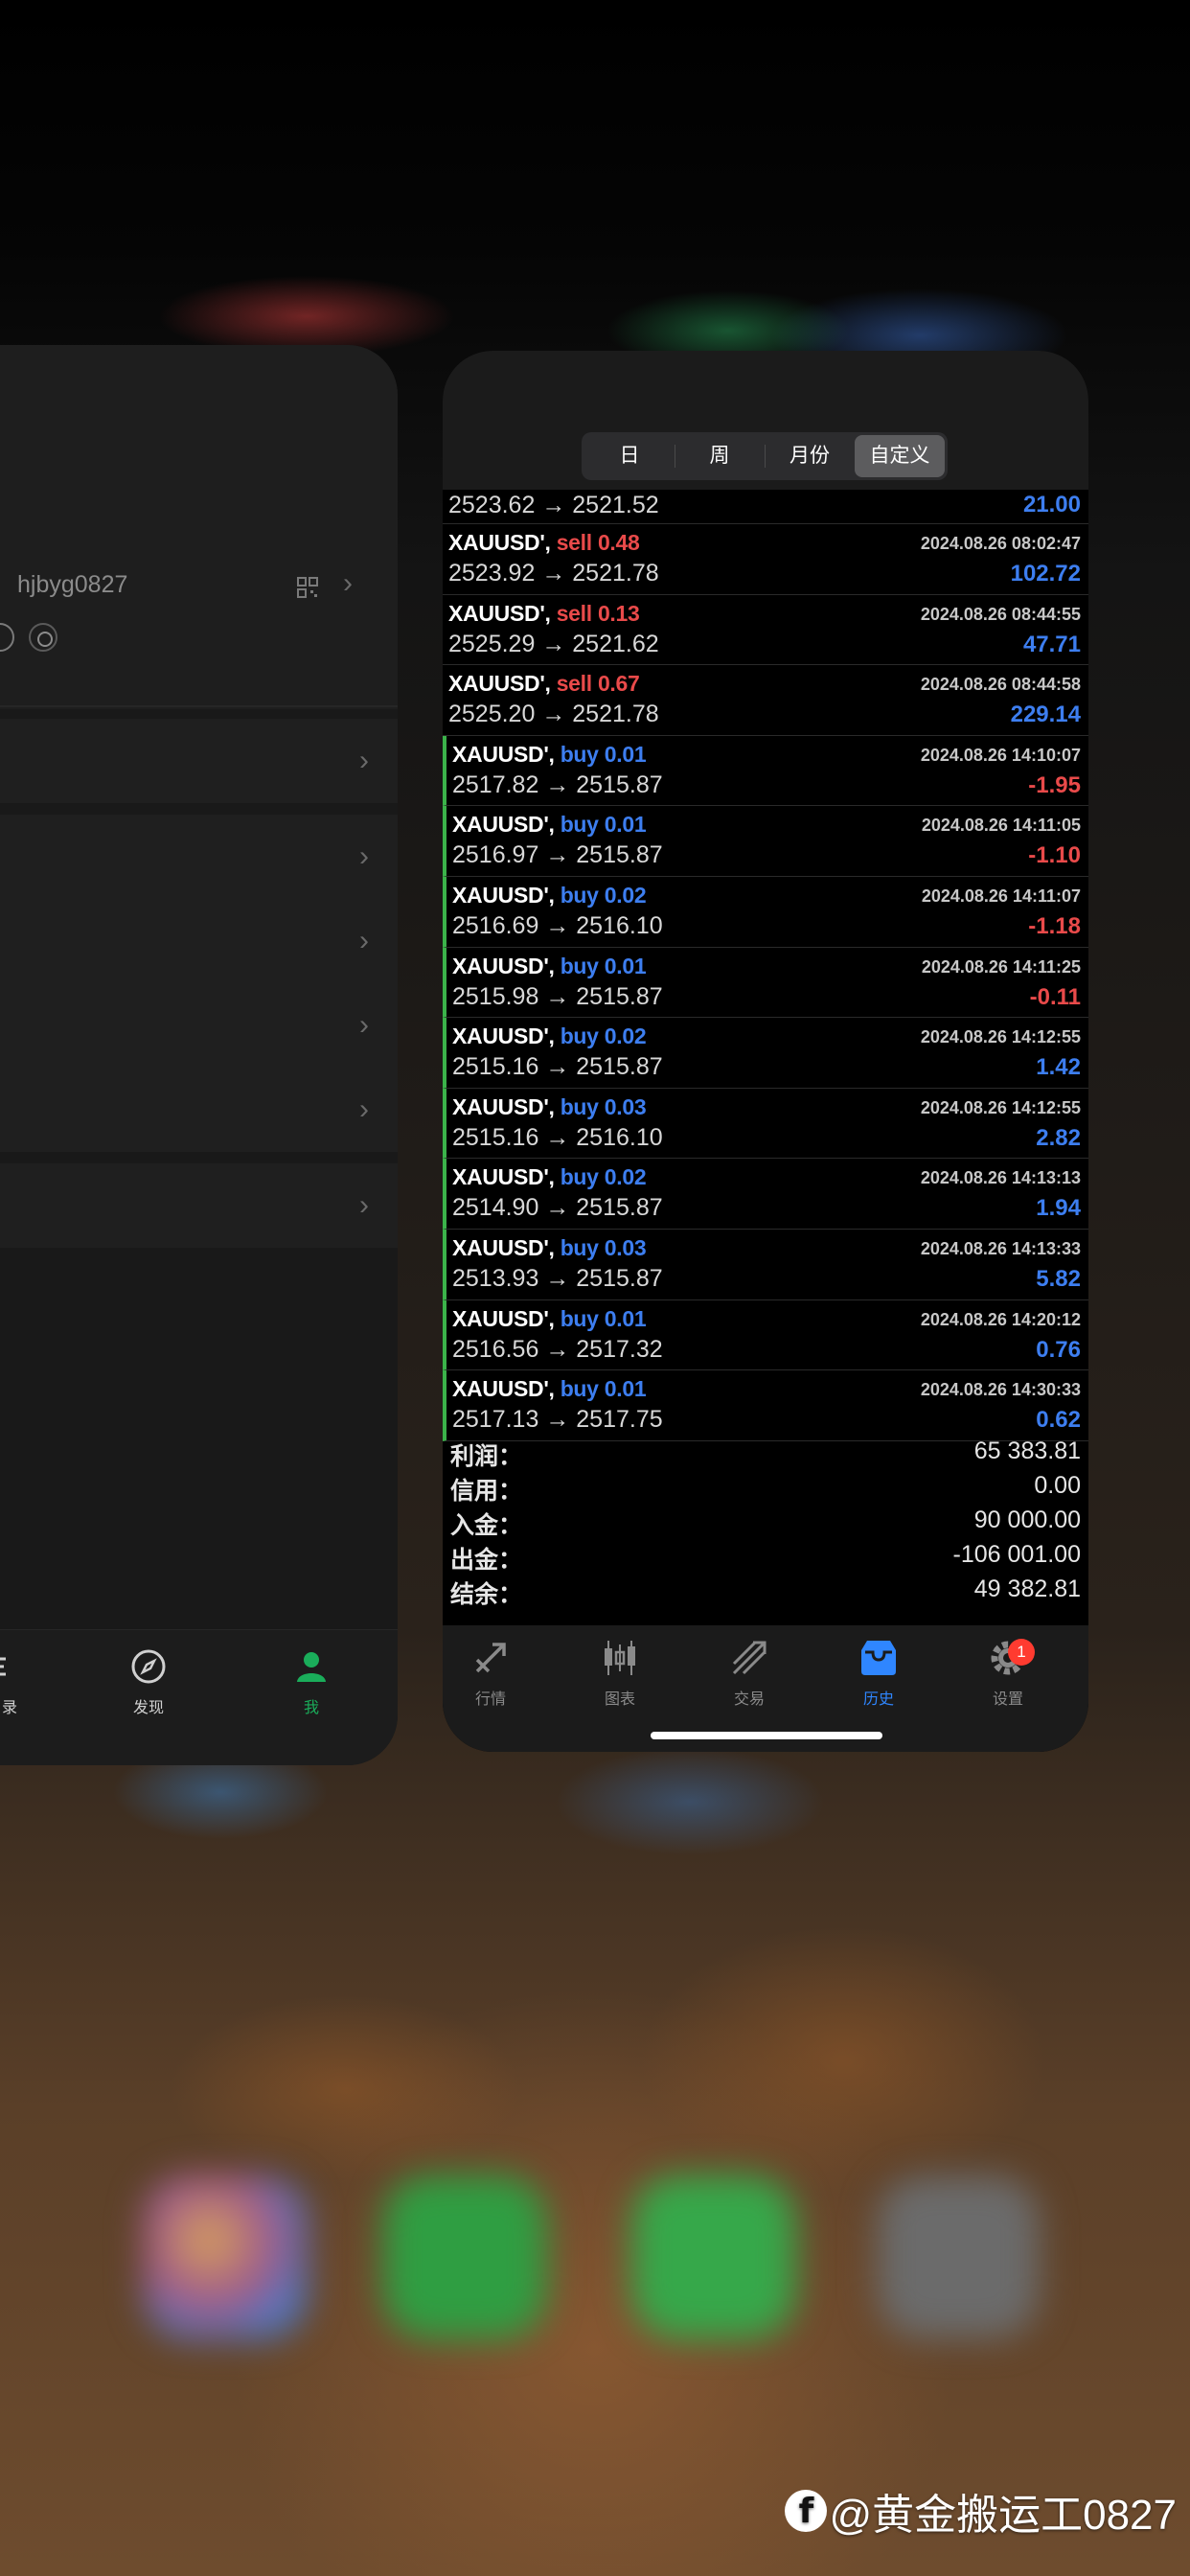 This screenshot has height=2576, width=1190. Describe the element at coordinates (765, 1486) in the screenshot. I see `summary-row: 信用： 0.00` at that location.